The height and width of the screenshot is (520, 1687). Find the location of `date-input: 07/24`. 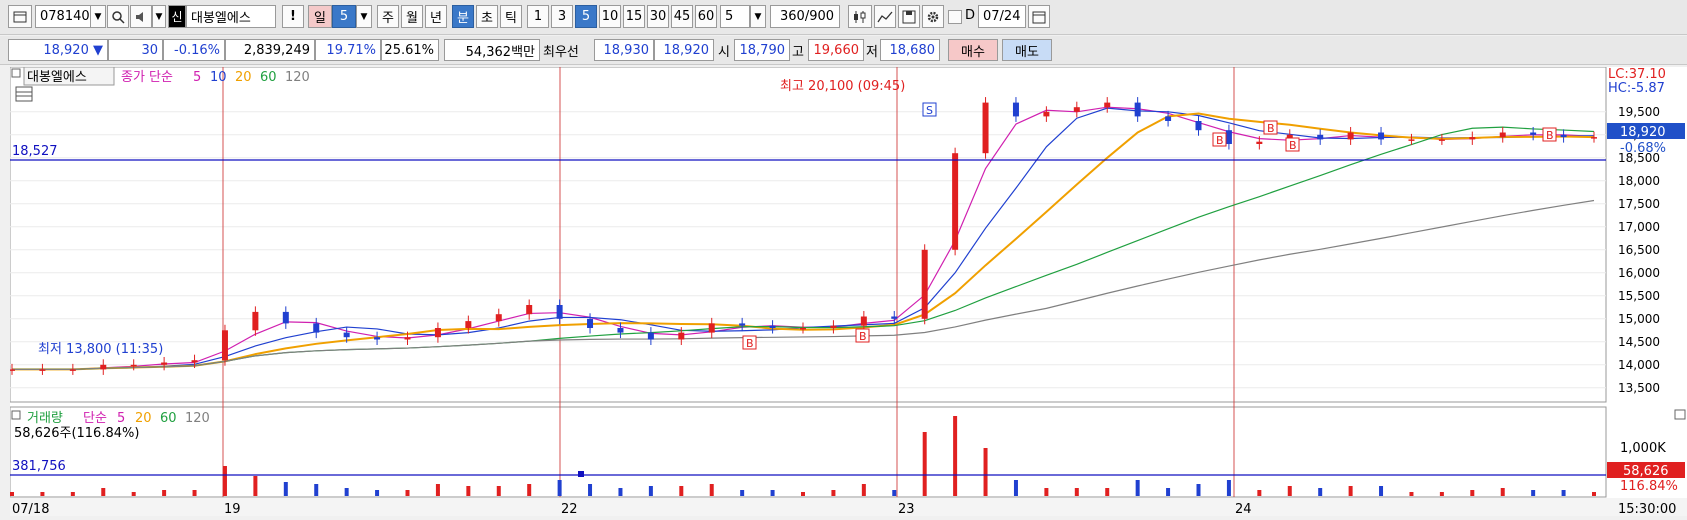

date-input: 07/24 is located at coordinates (1002, 16).